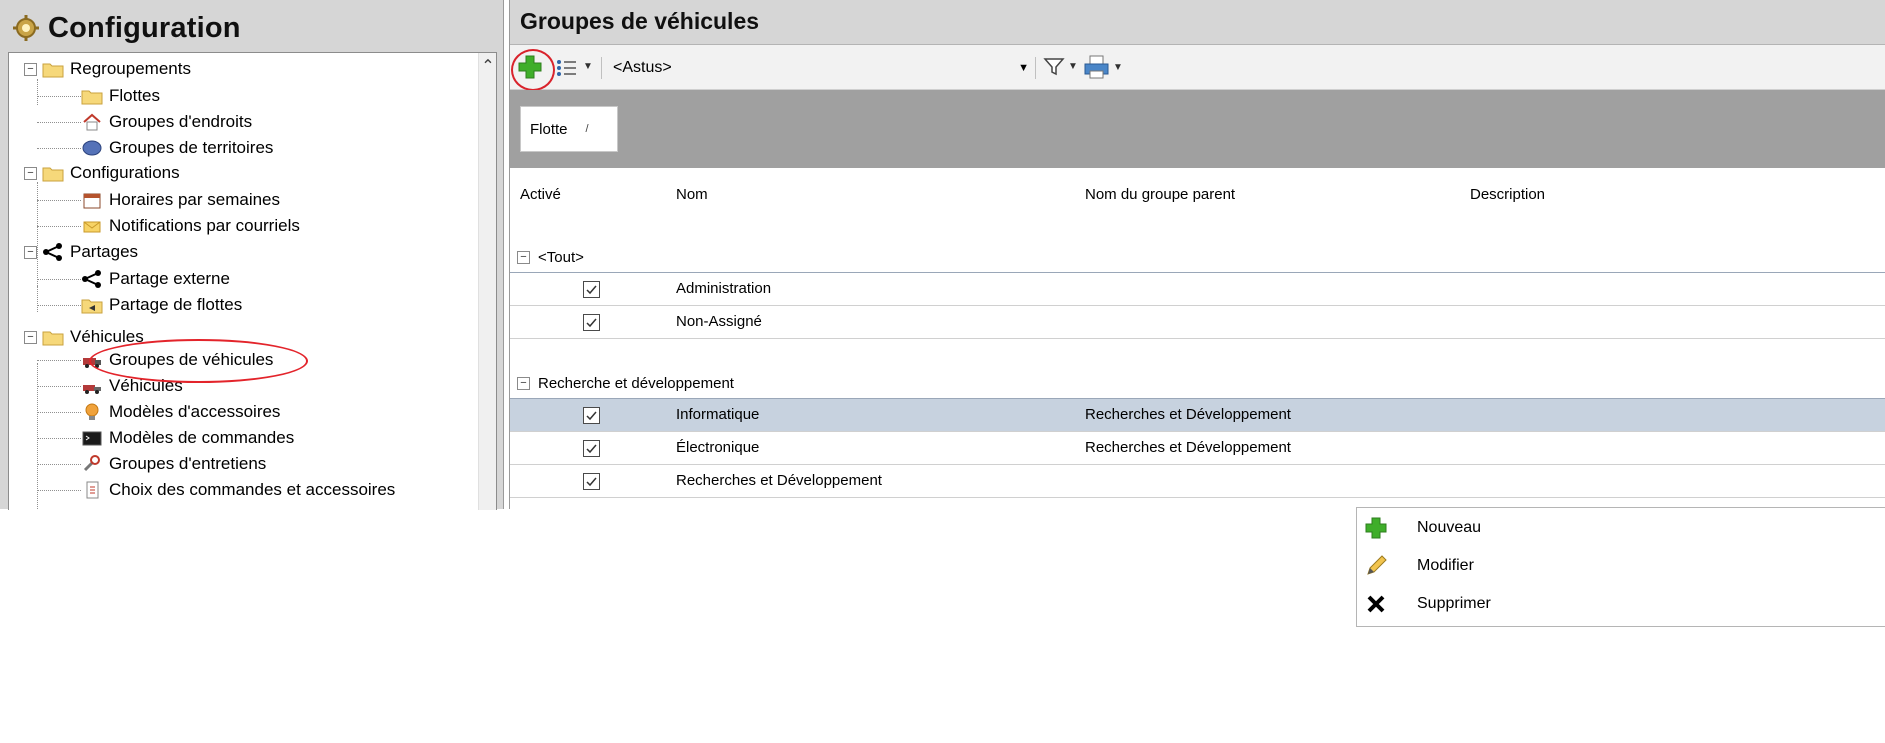 The image size is (1885, 743). I want to click on column-header-parent: Nom du groupe parent, so click(1160, 194).